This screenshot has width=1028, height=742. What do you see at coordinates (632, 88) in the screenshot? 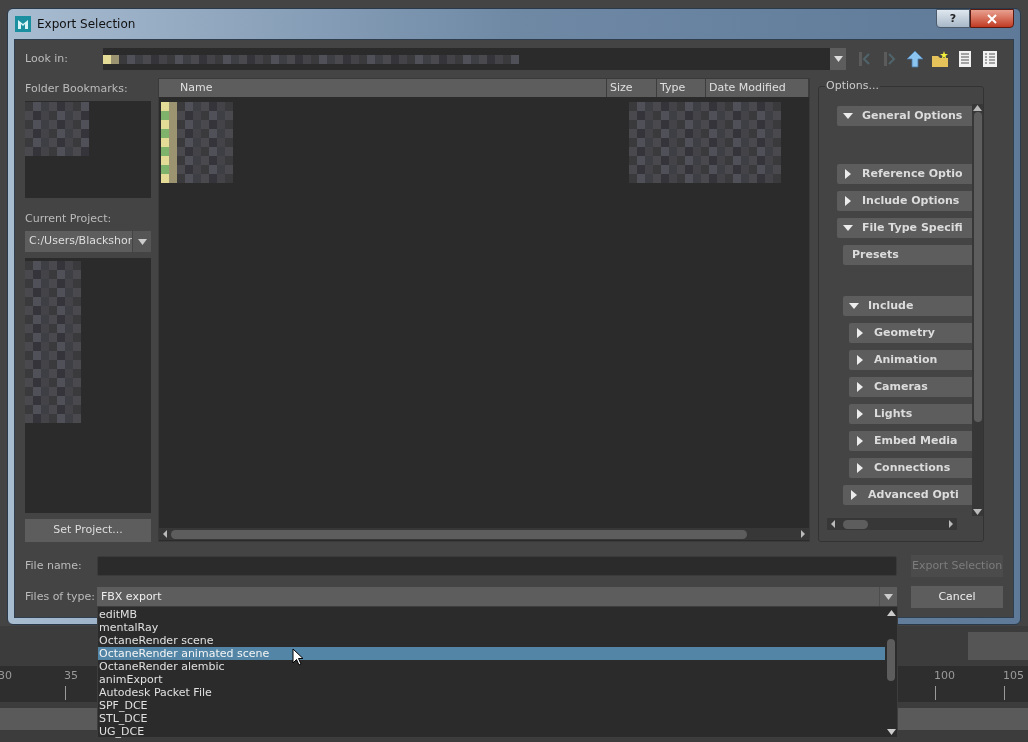
I see `column-header: Size` at bounding box center [632, 88].